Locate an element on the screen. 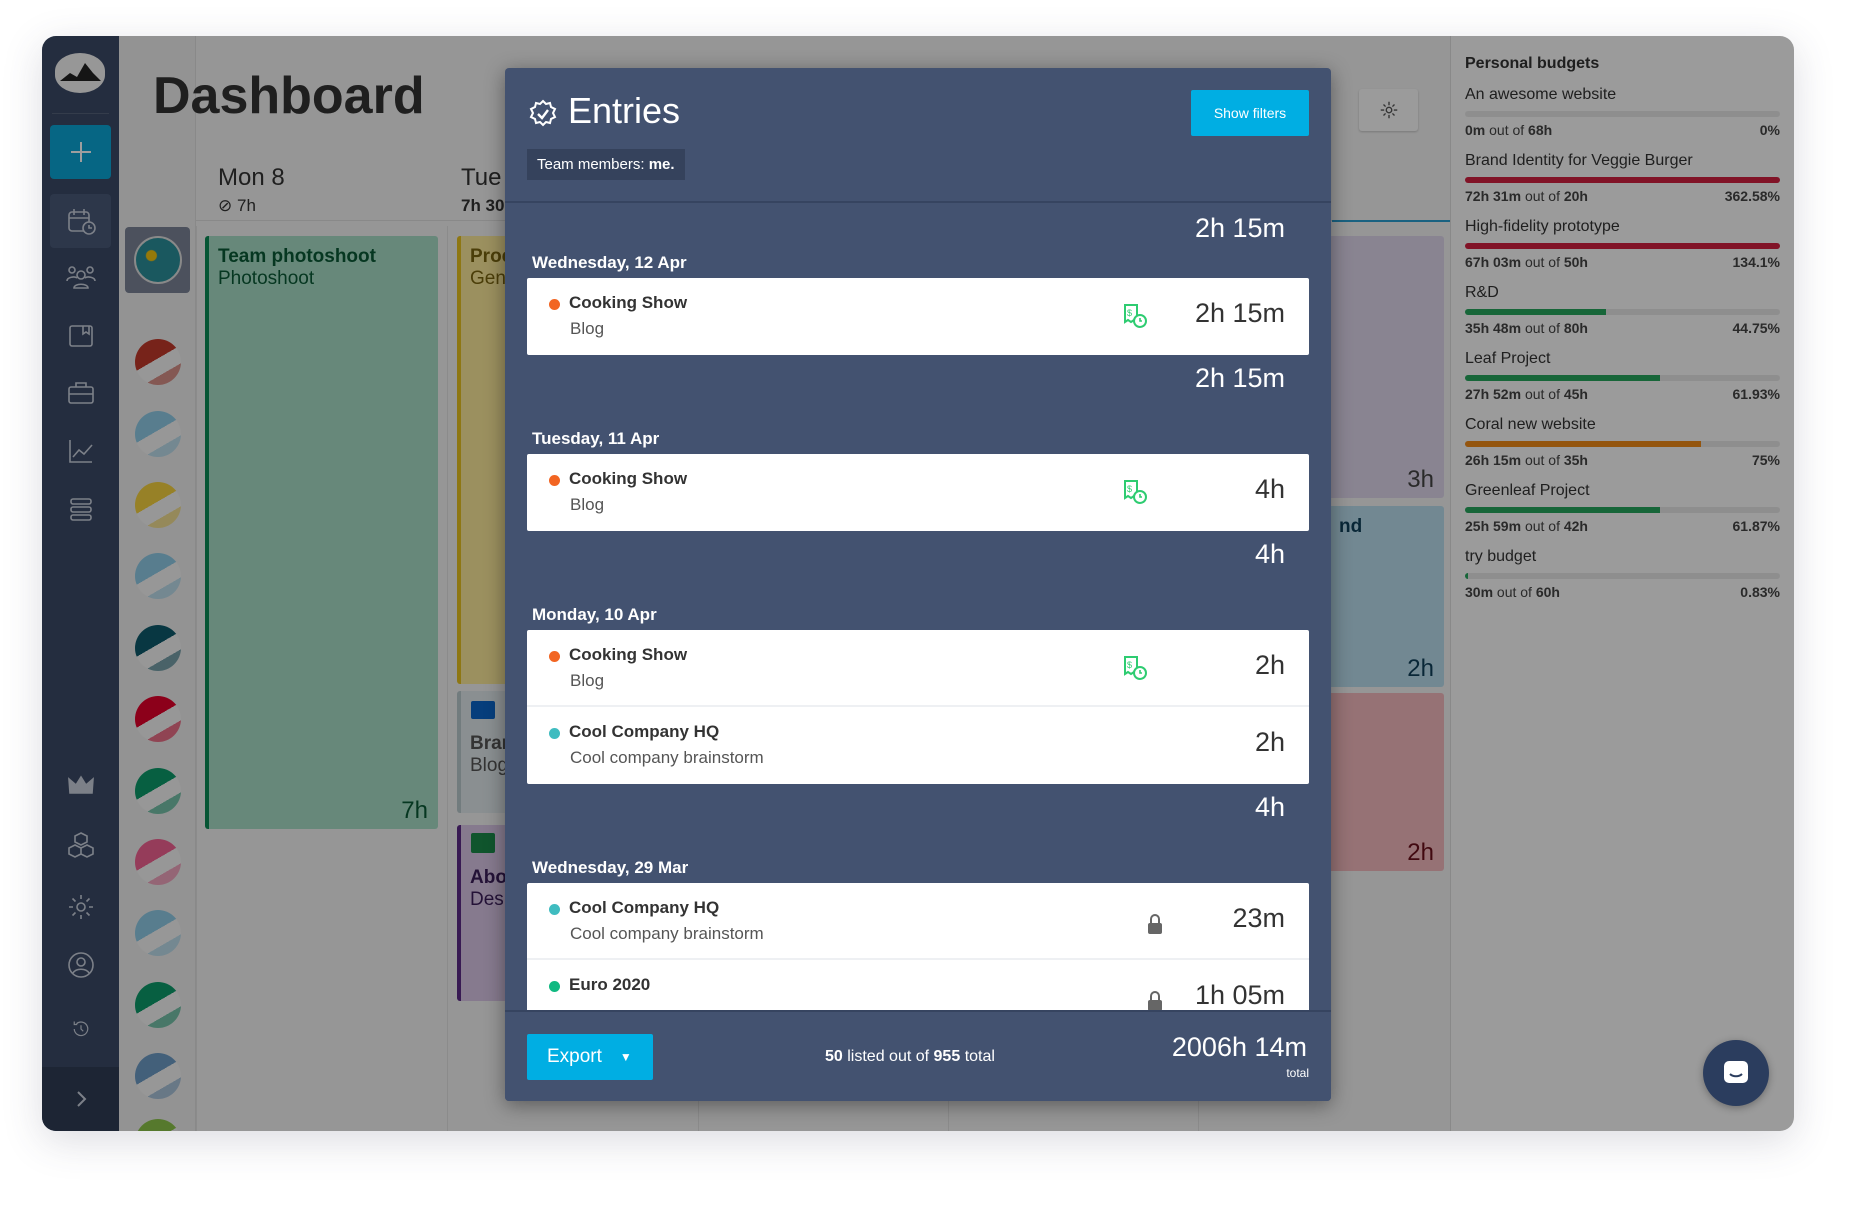 The image size is (1866, 1210). entries-card: Cooking Show Blog $4h is located at coordinates (918, 492).